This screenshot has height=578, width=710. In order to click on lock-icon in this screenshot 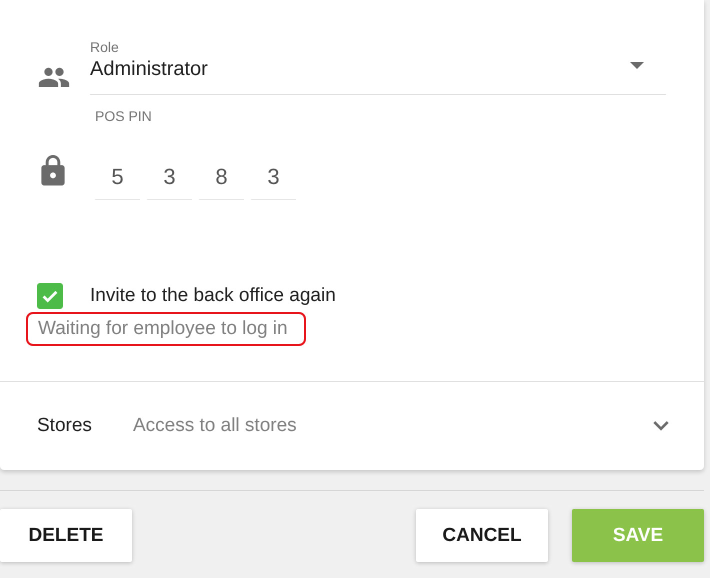, I will do `click(53, 170)`.